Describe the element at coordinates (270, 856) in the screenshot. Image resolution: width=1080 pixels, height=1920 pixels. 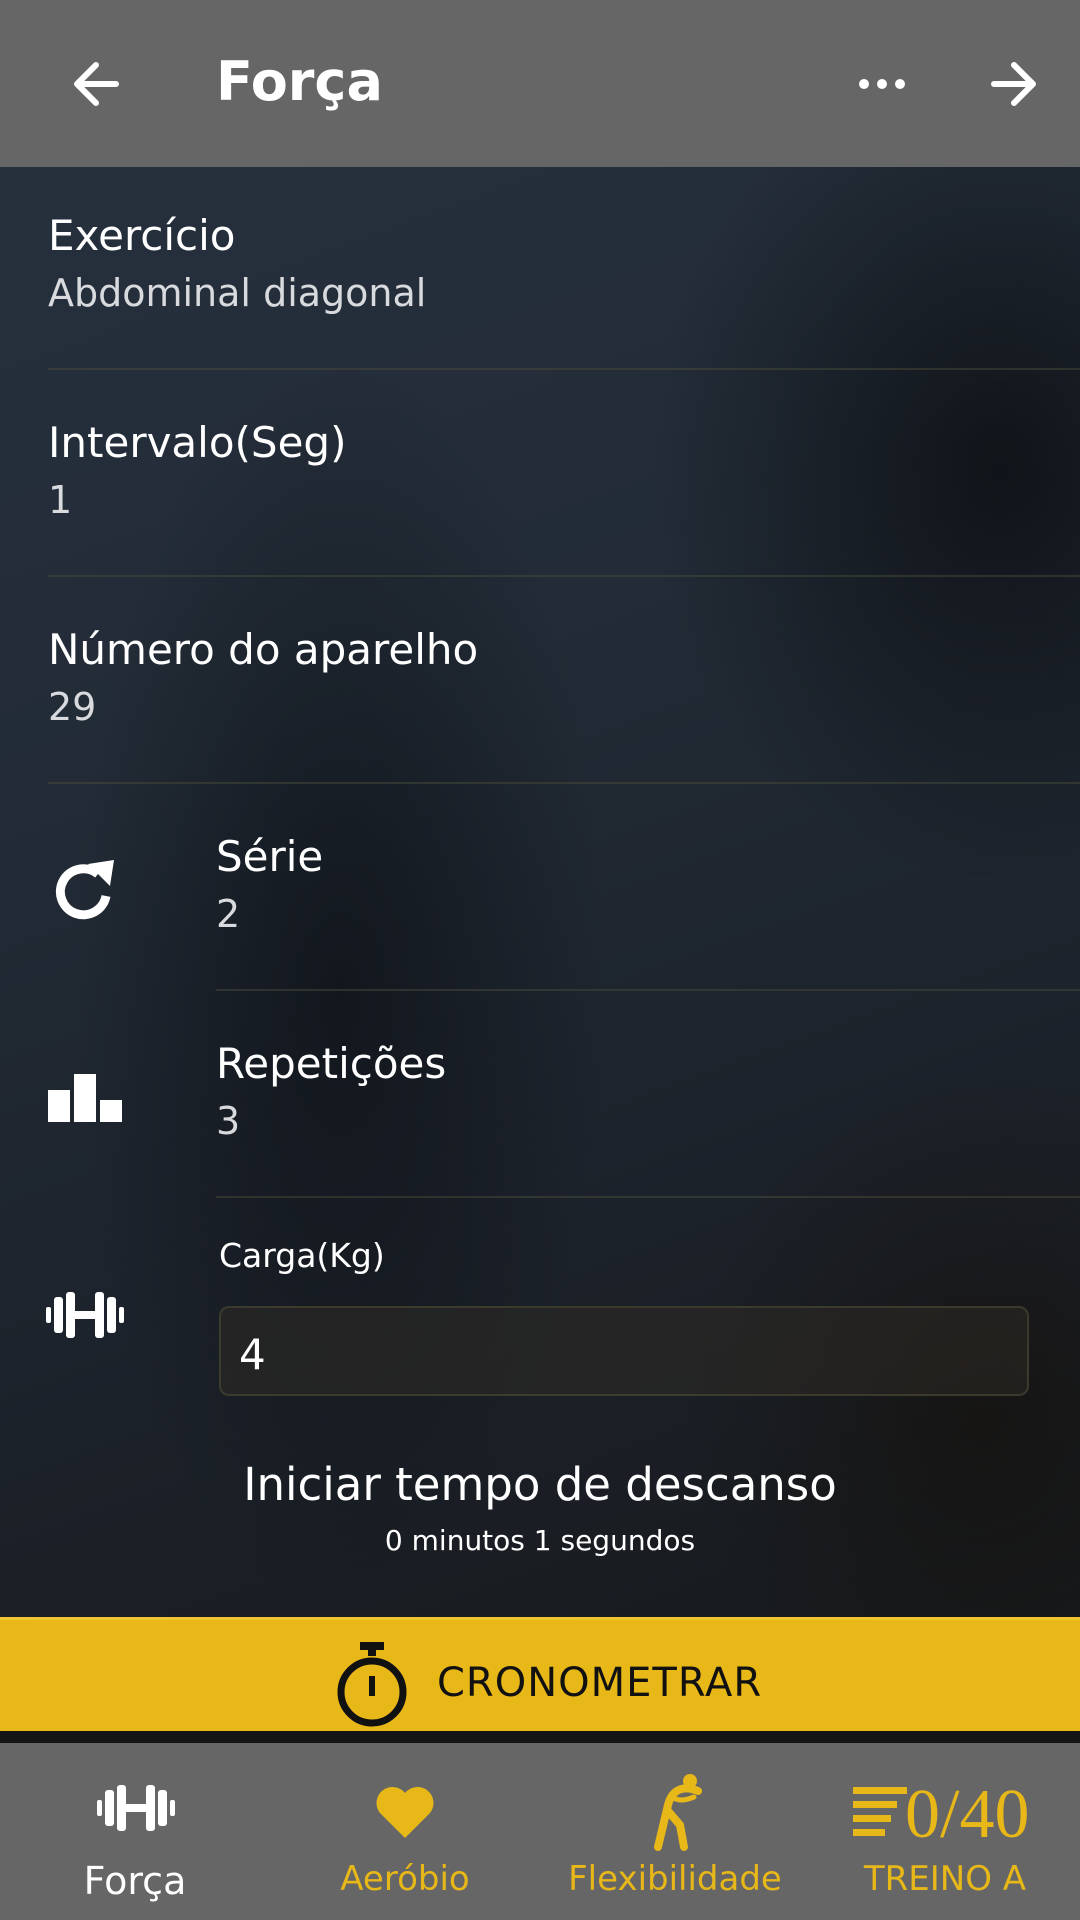
I see `field-label: Série` at that location.